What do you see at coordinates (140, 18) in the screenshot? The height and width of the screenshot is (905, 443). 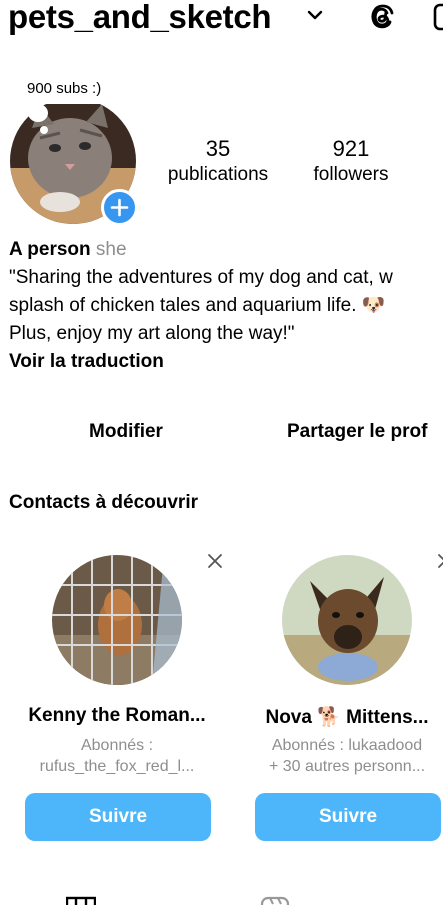 I see `account-username: pets_and_sketch` at bounding box center [140, 18].